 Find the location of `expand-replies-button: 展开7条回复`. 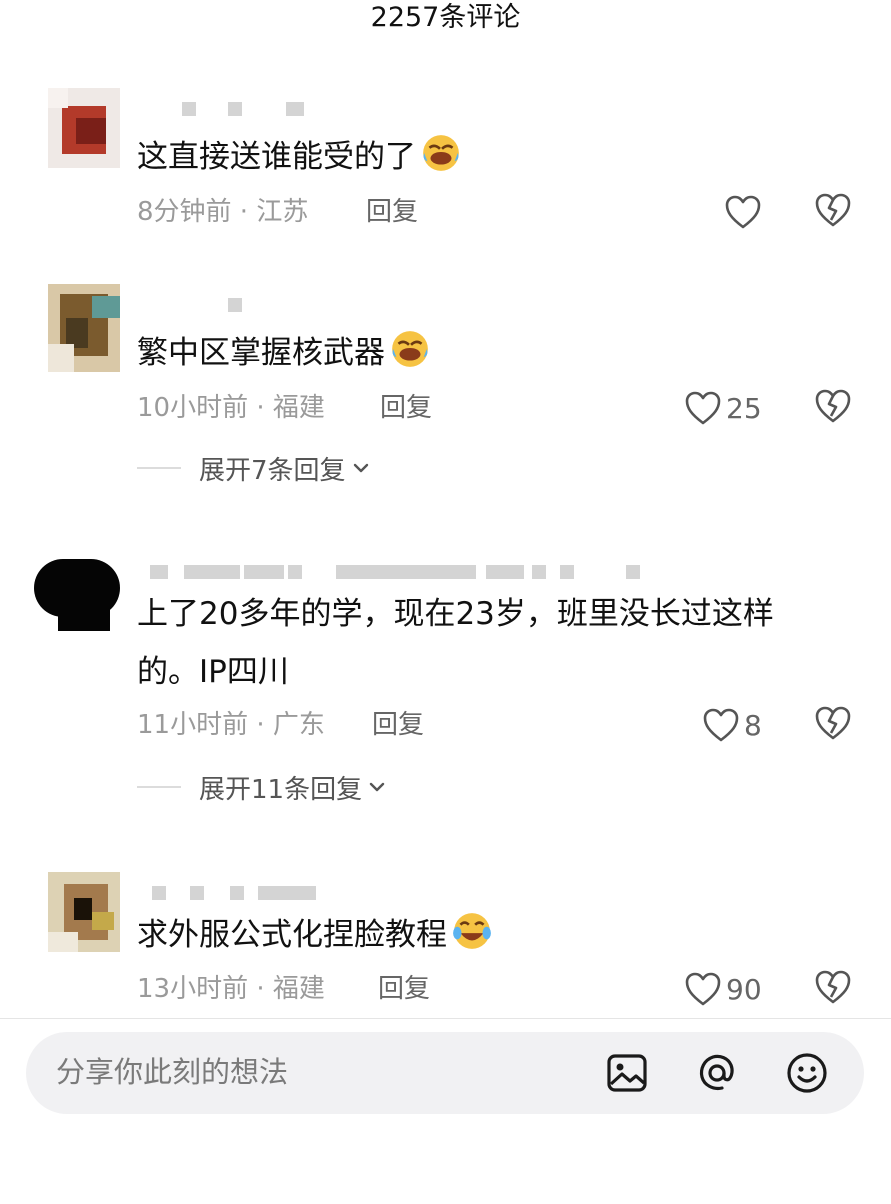

expand-replies-button: 展开7条回复 is located at coordinates (253, 468).